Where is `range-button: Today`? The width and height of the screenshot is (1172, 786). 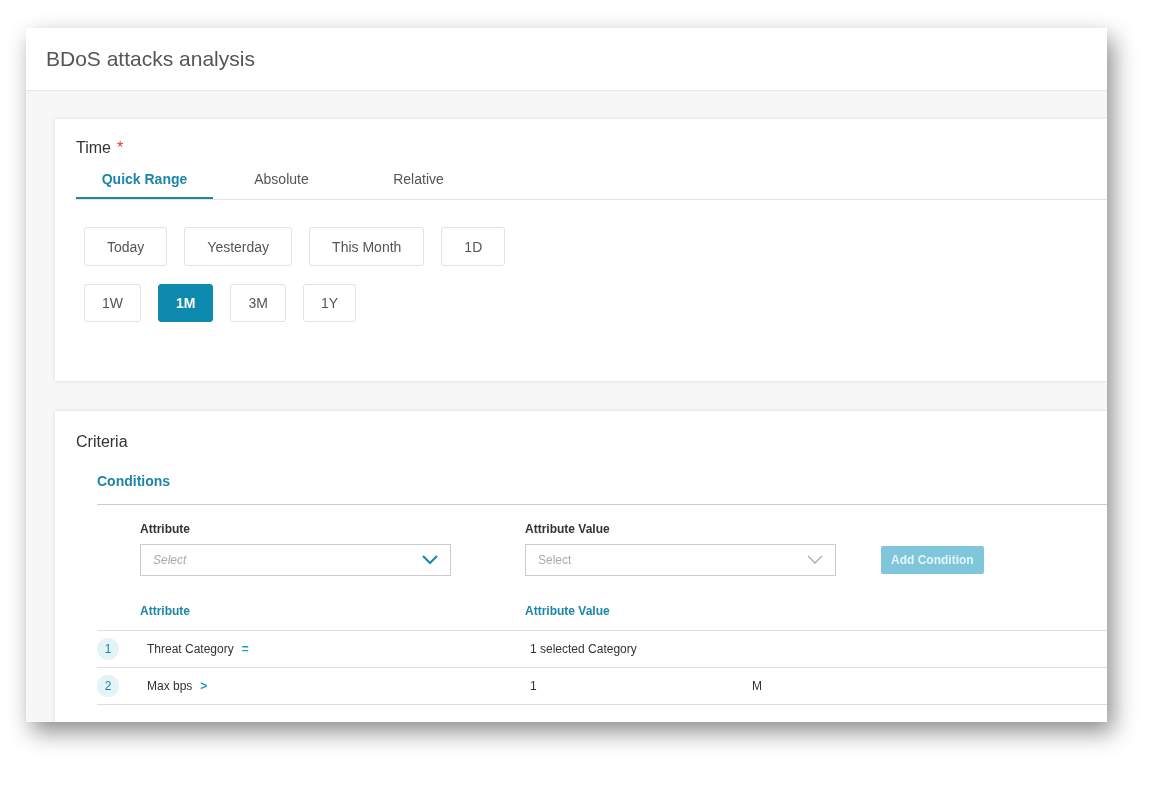 range-button: Today is located at coordinates (126, 246).